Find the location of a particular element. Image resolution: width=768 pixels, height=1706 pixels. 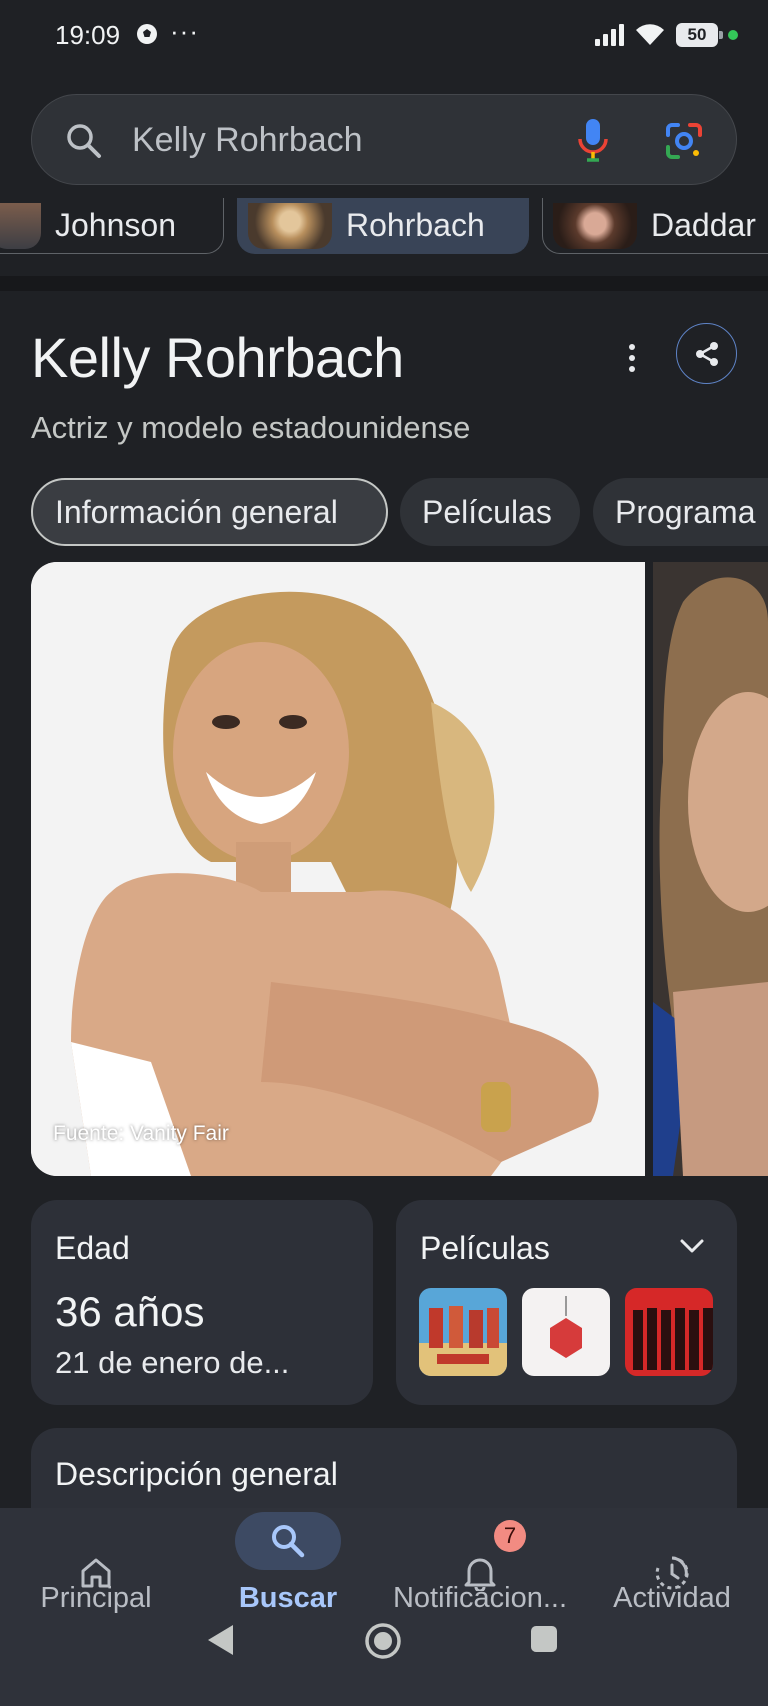

share-icon is located at coordinates (706, 353).